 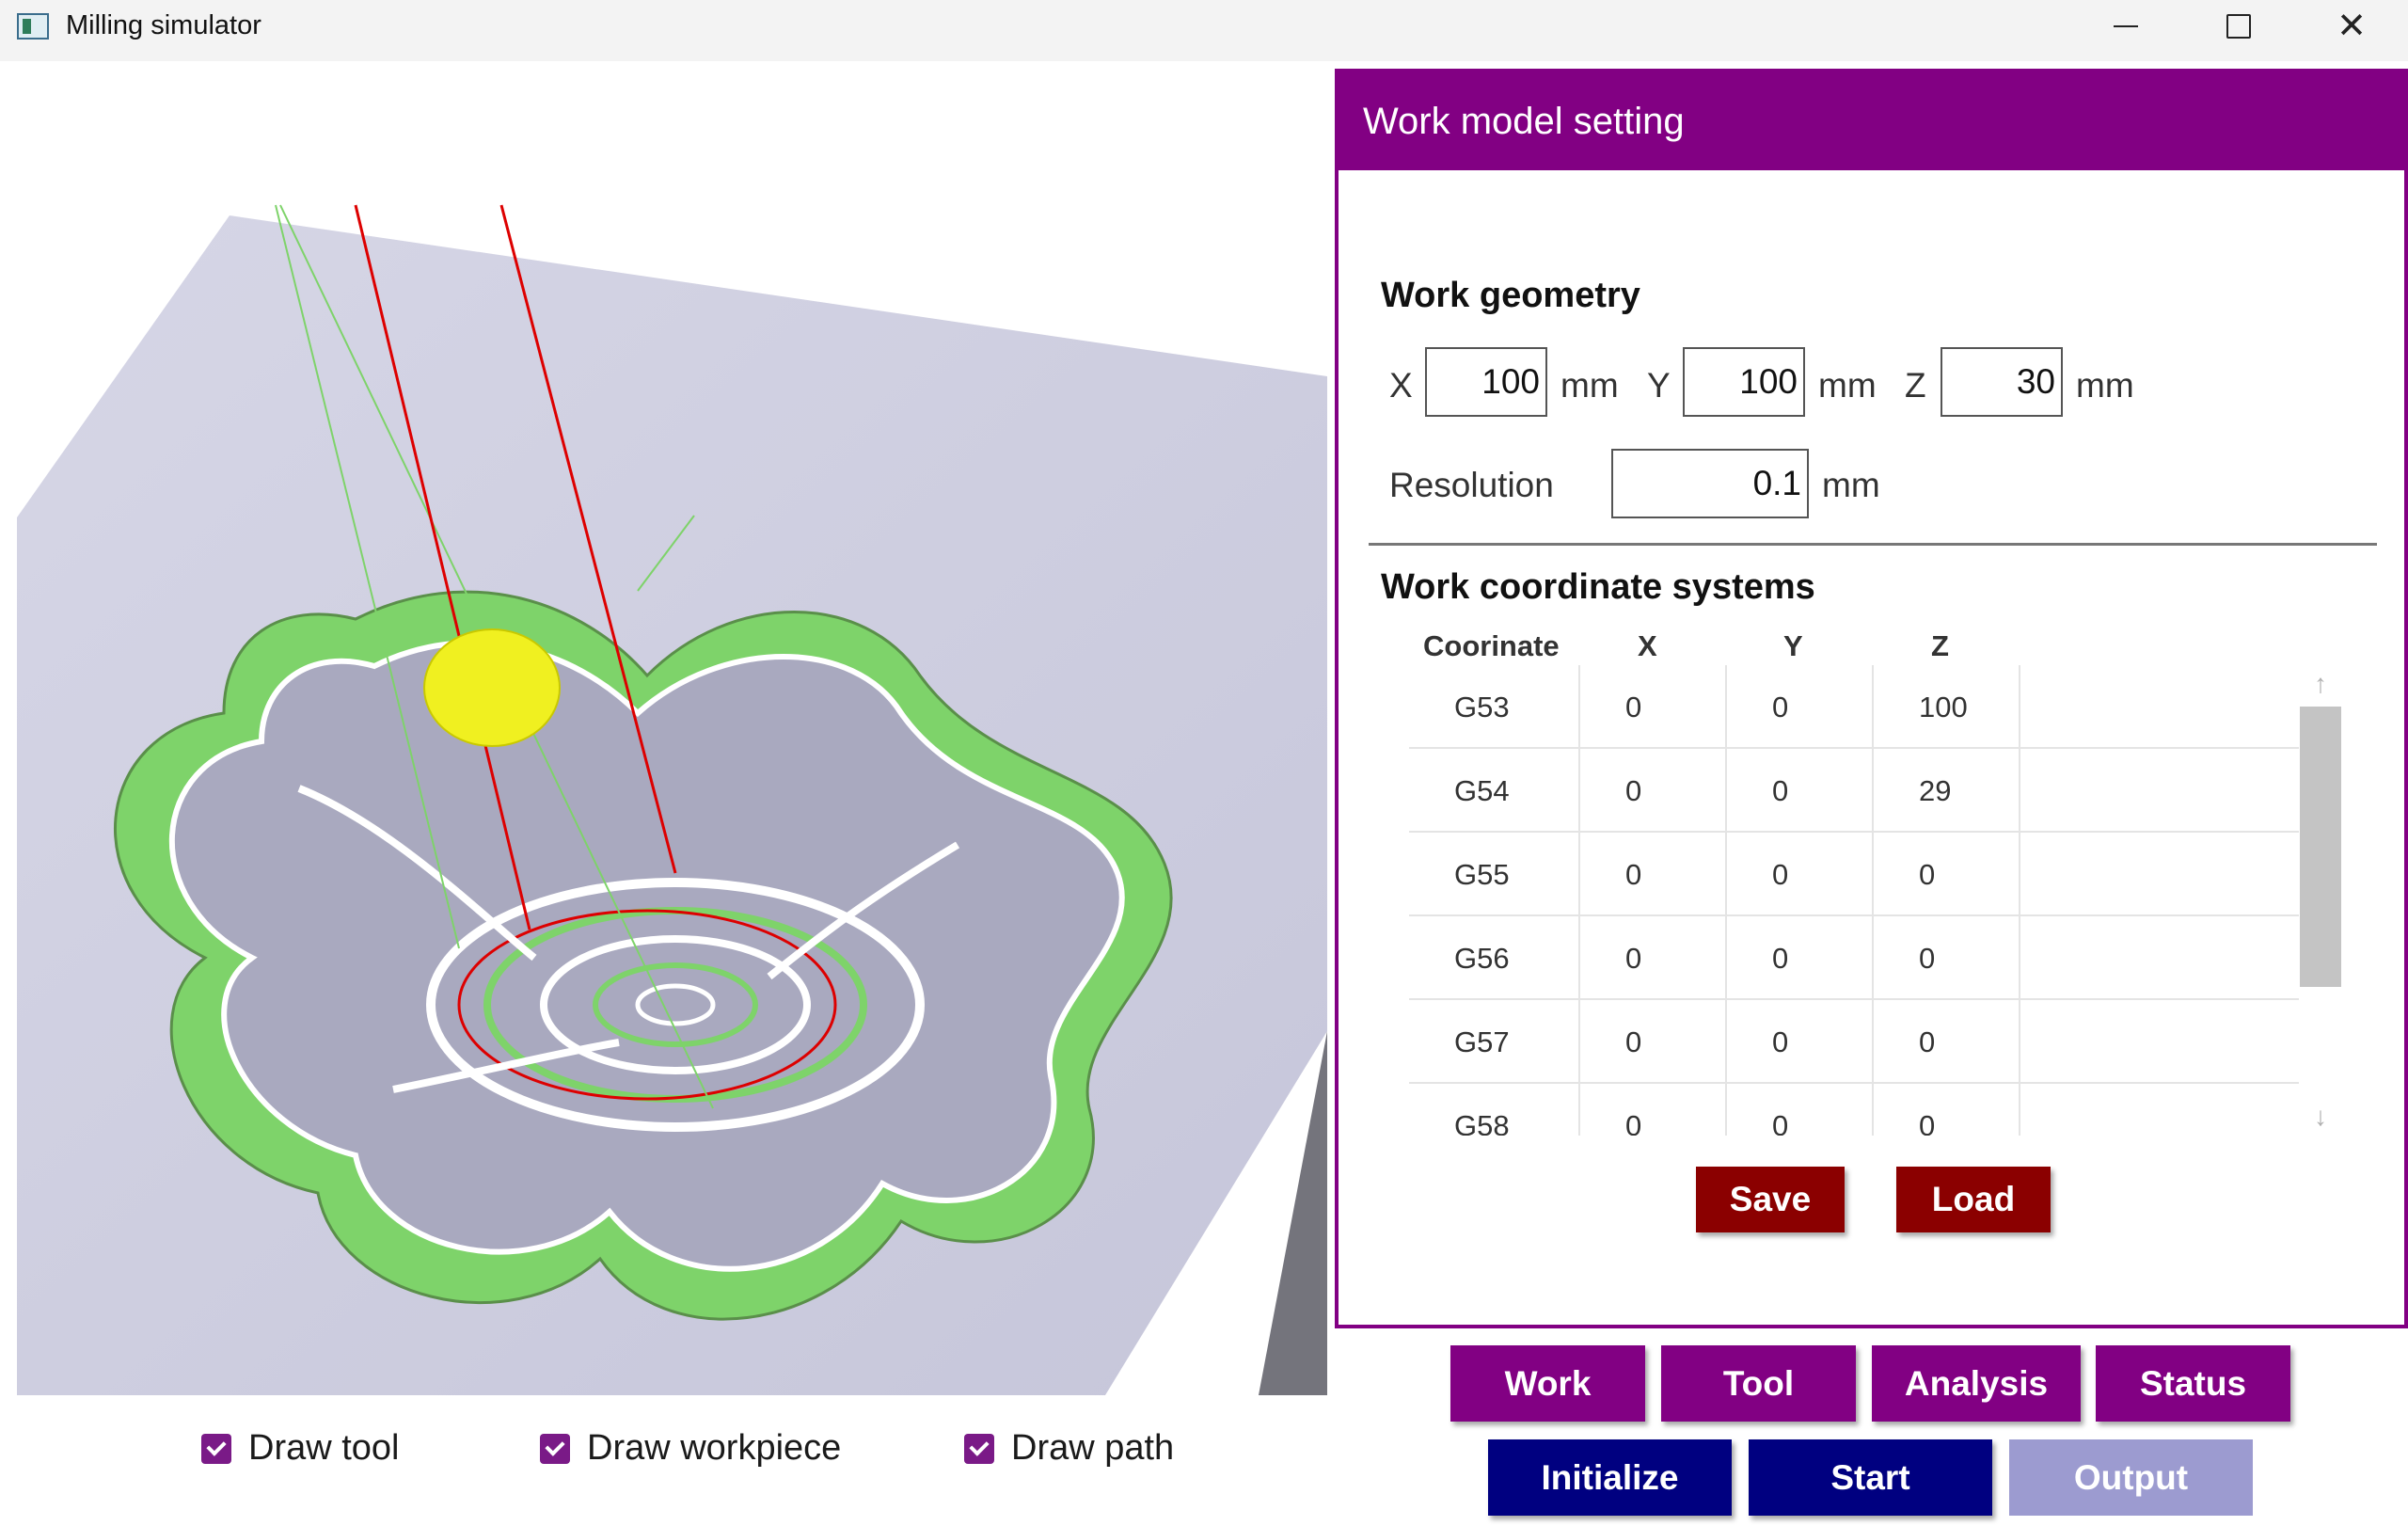 What do you see at coordinates (1610, 1477) in the screenshot?
I see `initialize-button: Initialize` at bounding box center [1610, 1477].